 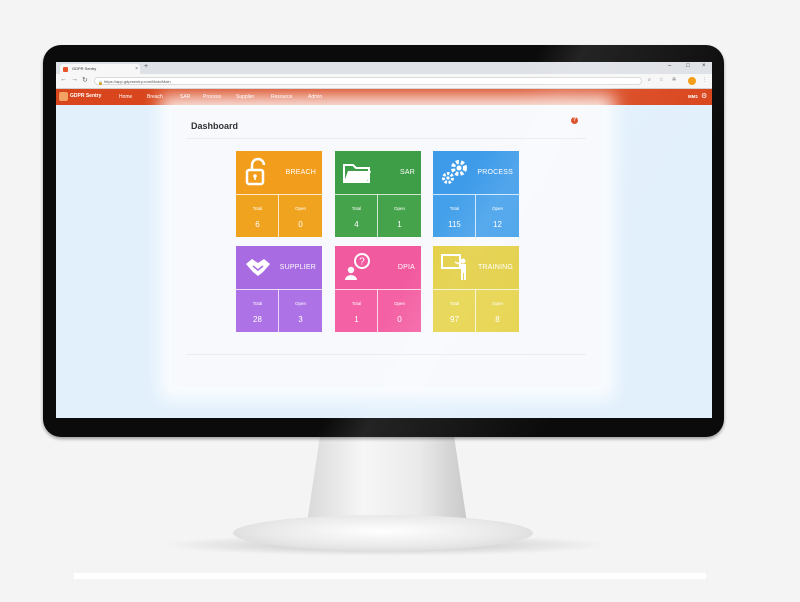 What do you see at coordinates (669, 66) in the screenshot?
I see `minimize-button: –` at bounding box center [669, 66].